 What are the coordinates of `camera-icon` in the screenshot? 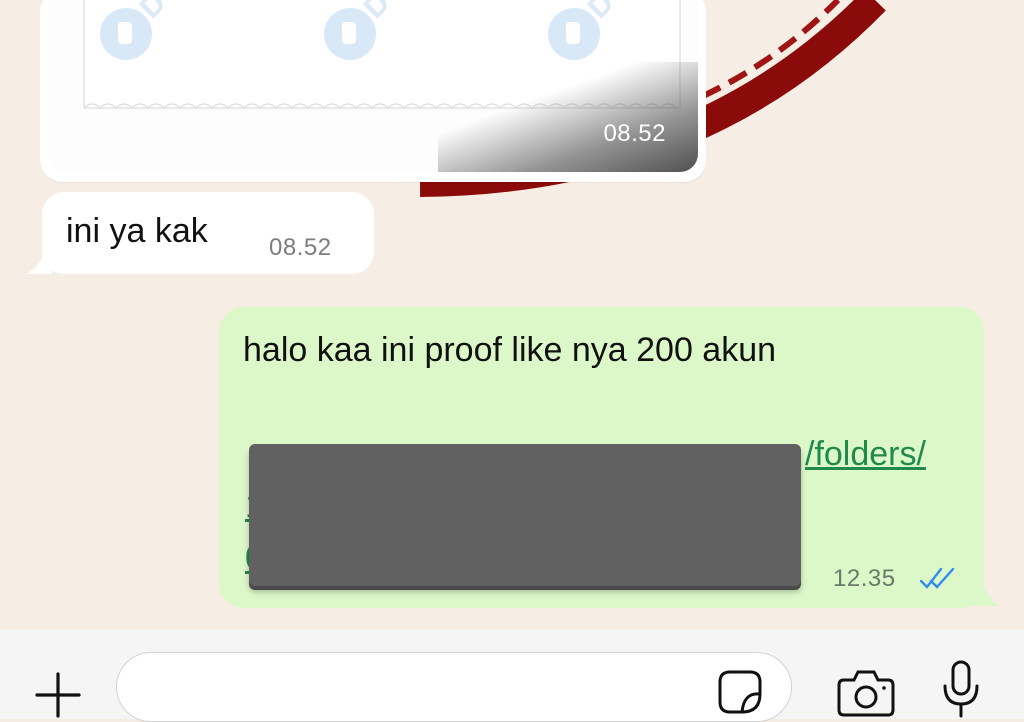 It's located at (866, 693).